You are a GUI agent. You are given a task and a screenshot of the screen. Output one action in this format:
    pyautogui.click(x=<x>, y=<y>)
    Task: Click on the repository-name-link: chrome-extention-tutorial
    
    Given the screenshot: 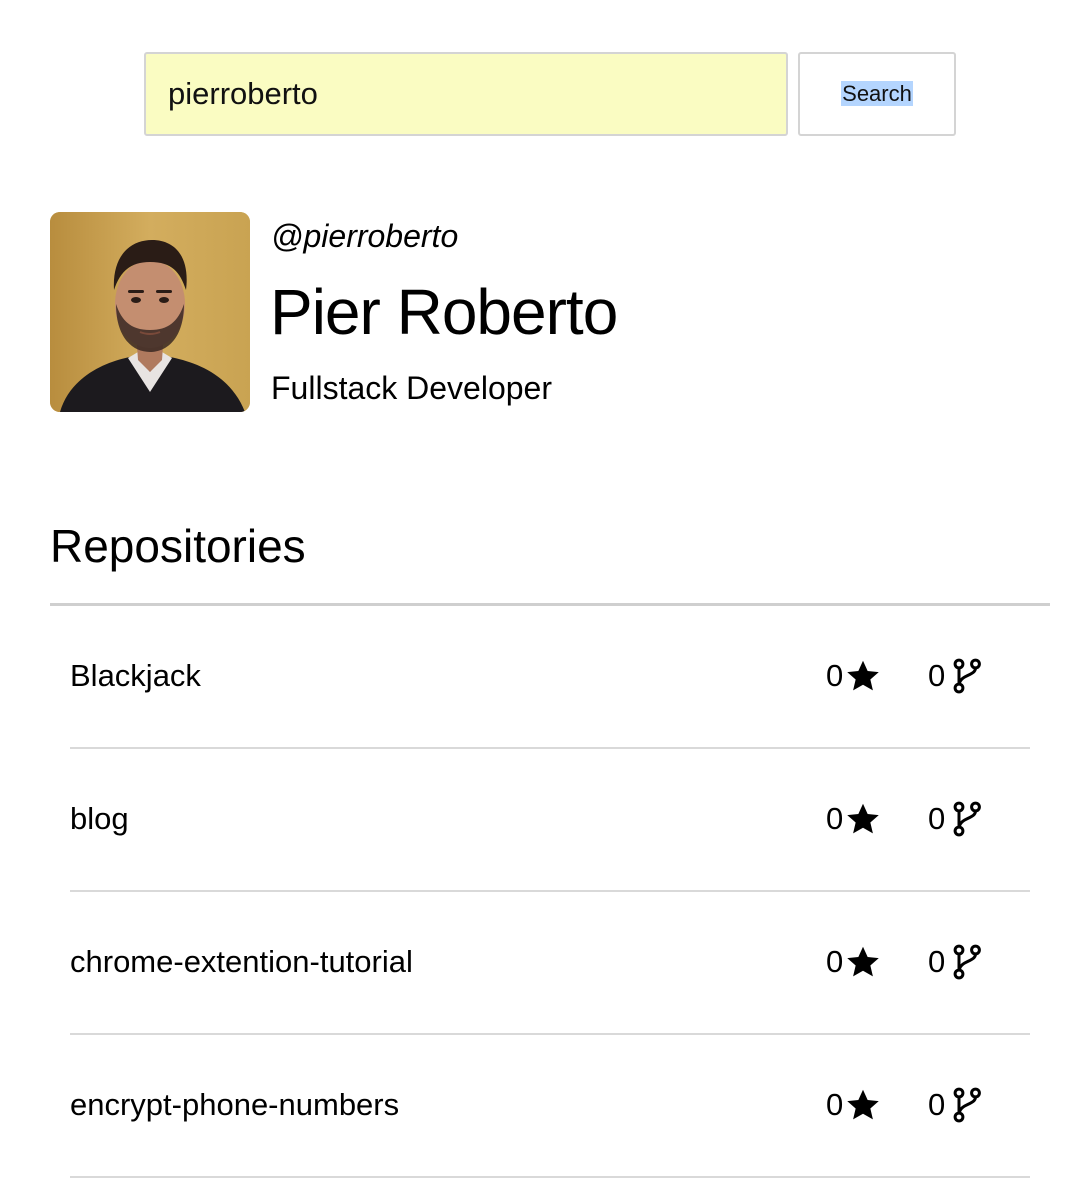 What is the action you would take?
    pyautogui.click(x=241, y=962)
    